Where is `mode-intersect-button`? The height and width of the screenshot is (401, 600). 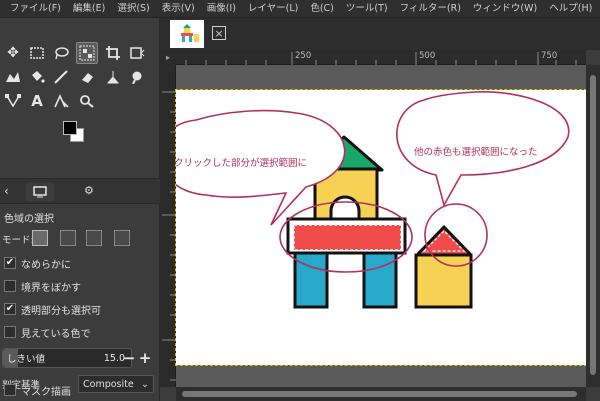 mode-intersect-button is located at coordinates (122, 238).